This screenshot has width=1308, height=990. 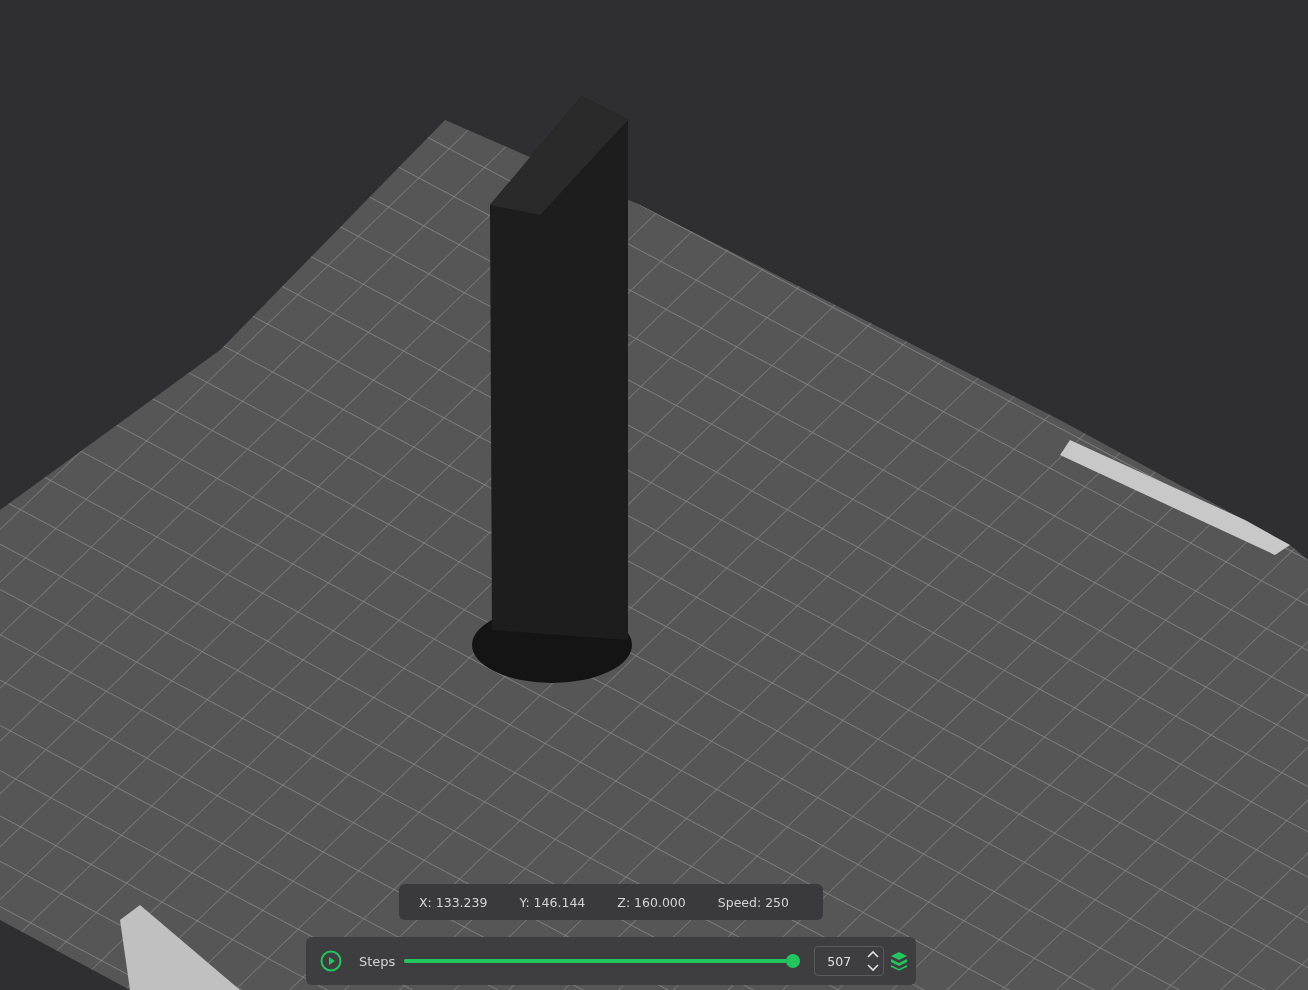 I want to click on coordinate-text: Y: 146.144, so click(x=552, y=902).